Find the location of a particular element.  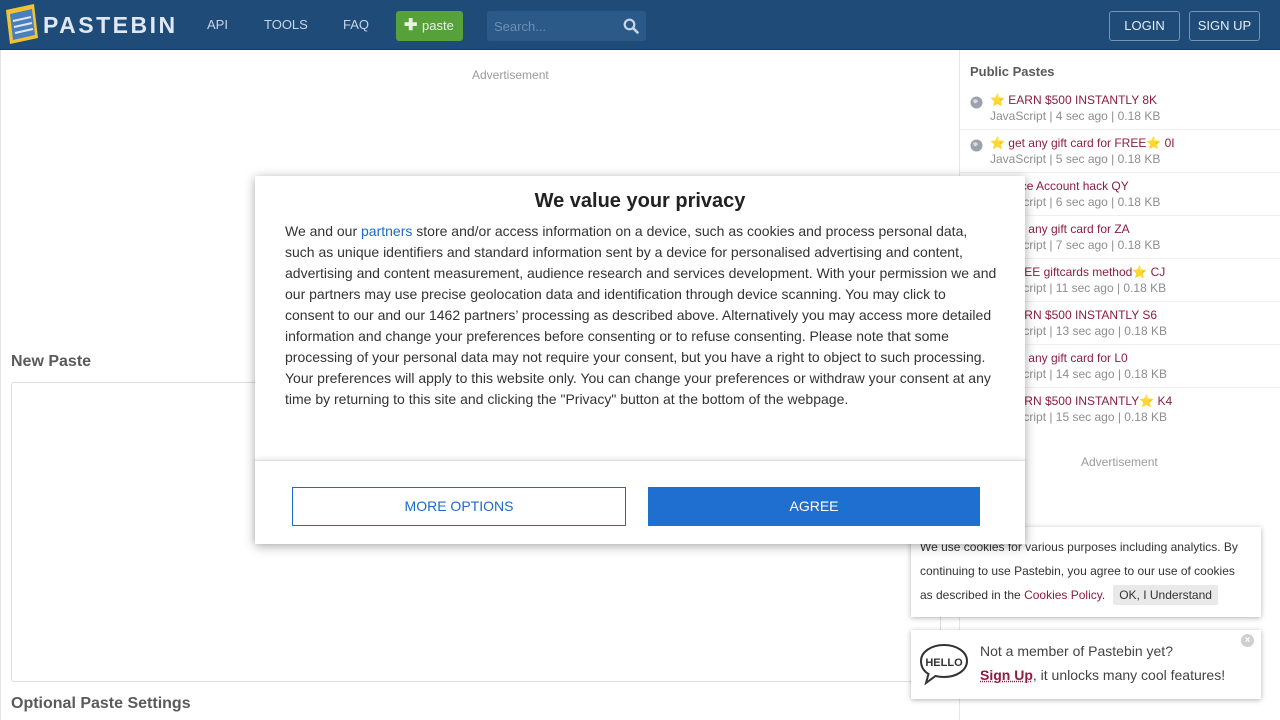

agree-button: AGREE is located at coordinates (814, 506).